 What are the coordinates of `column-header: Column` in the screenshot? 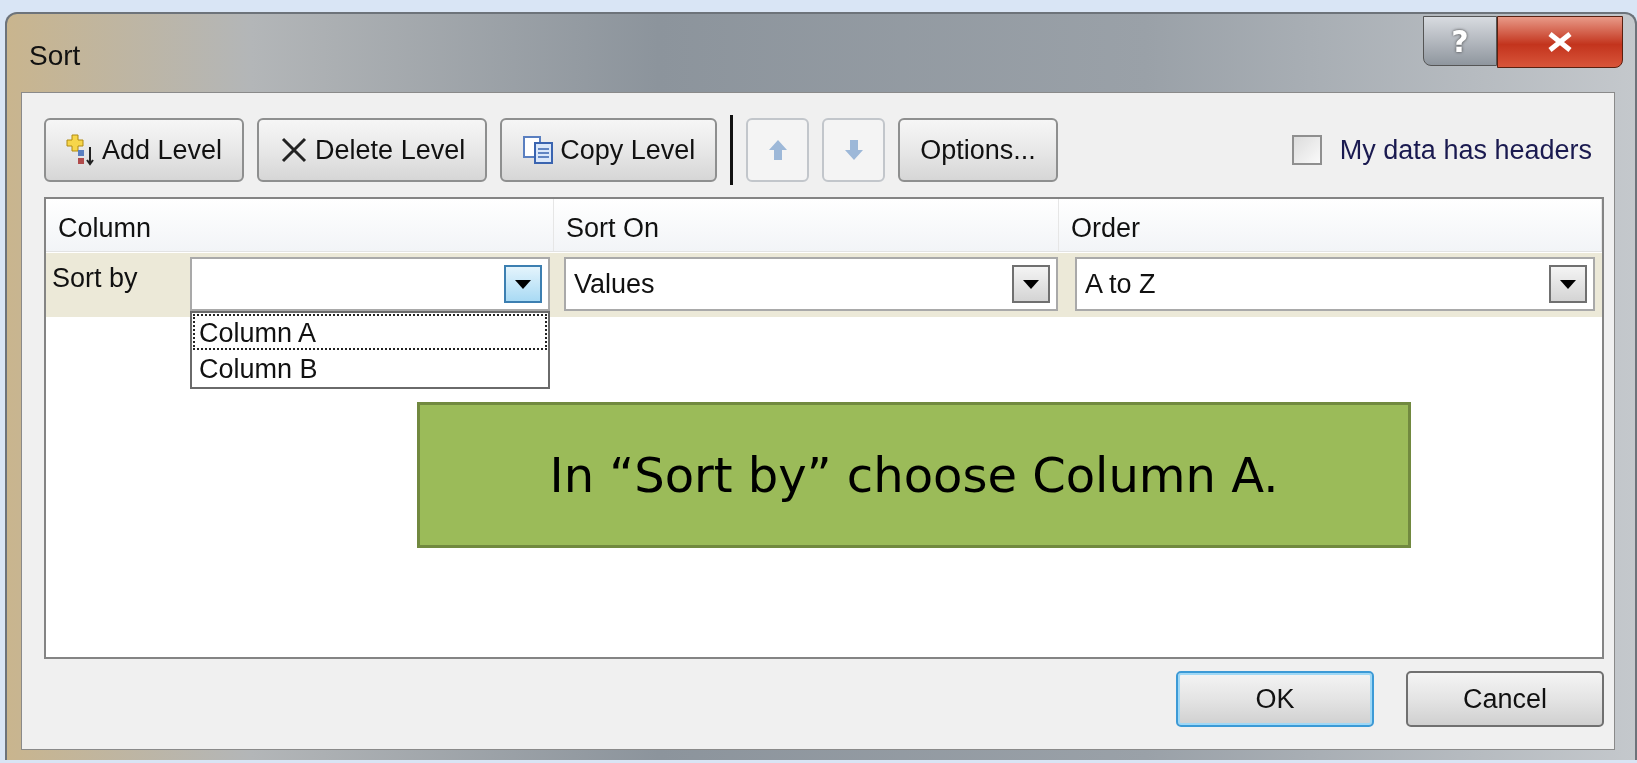 It's located at (300, 225).